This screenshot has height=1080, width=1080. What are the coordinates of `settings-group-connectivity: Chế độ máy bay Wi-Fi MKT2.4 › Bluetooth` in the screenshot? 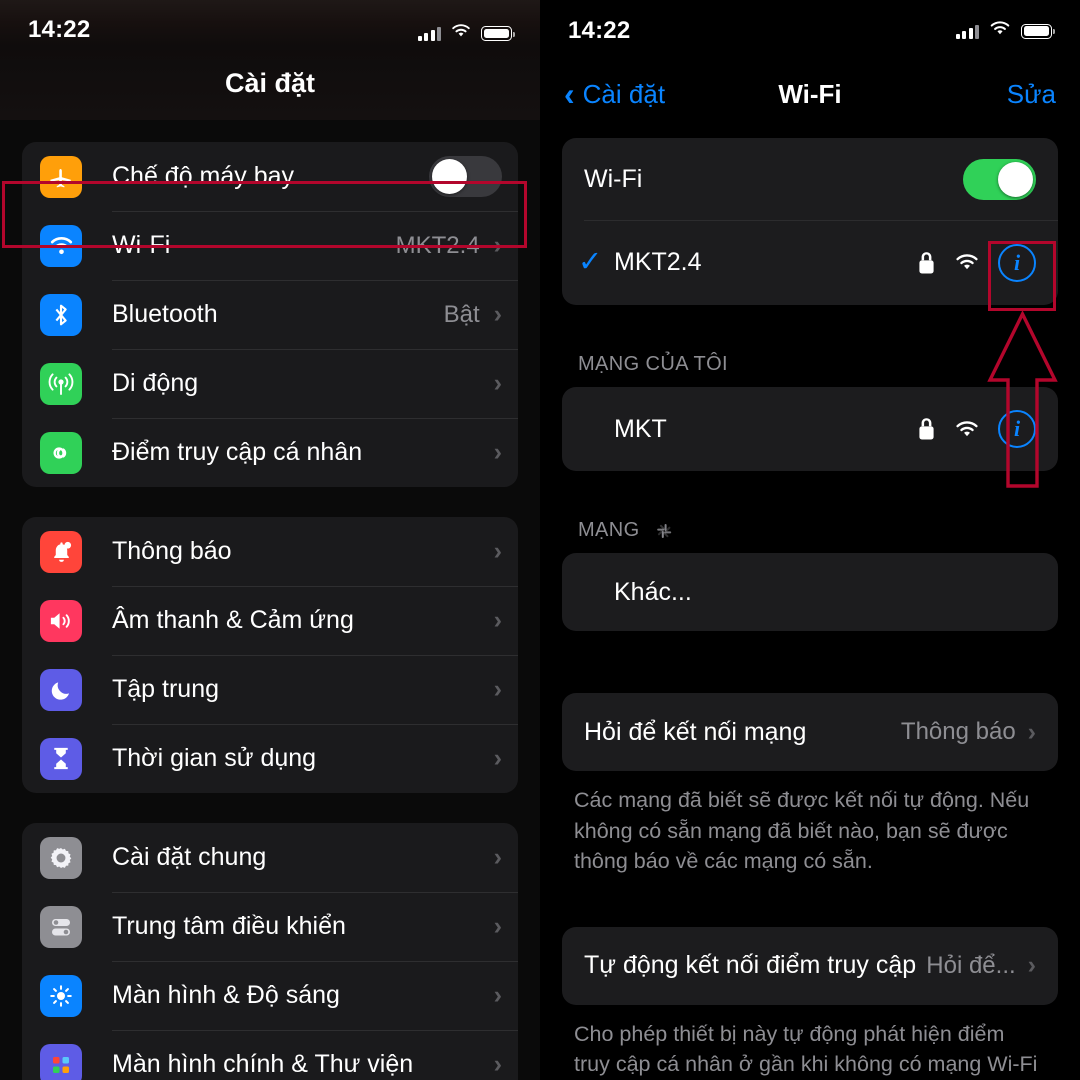 It's located at (270, 314).